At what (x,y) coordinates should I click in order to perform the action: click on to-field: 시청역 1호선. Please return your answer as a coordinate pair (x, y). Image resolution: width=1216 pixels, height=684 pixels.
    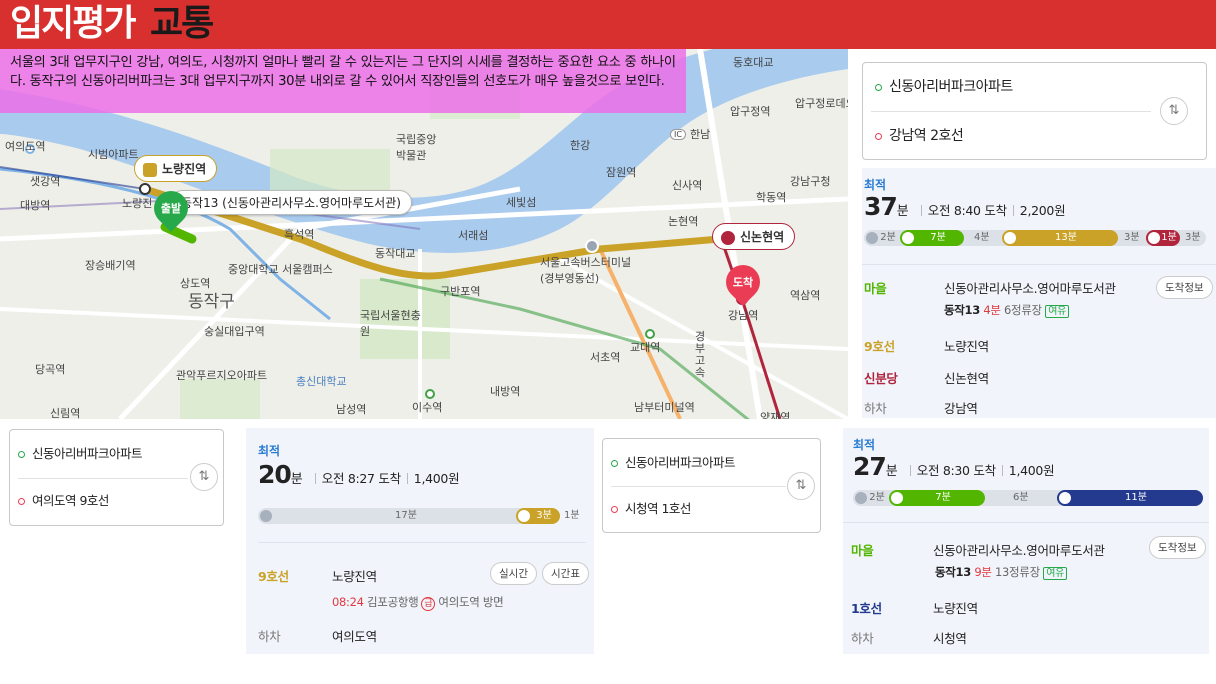
    Looking at the image, I should click on (651, 507).